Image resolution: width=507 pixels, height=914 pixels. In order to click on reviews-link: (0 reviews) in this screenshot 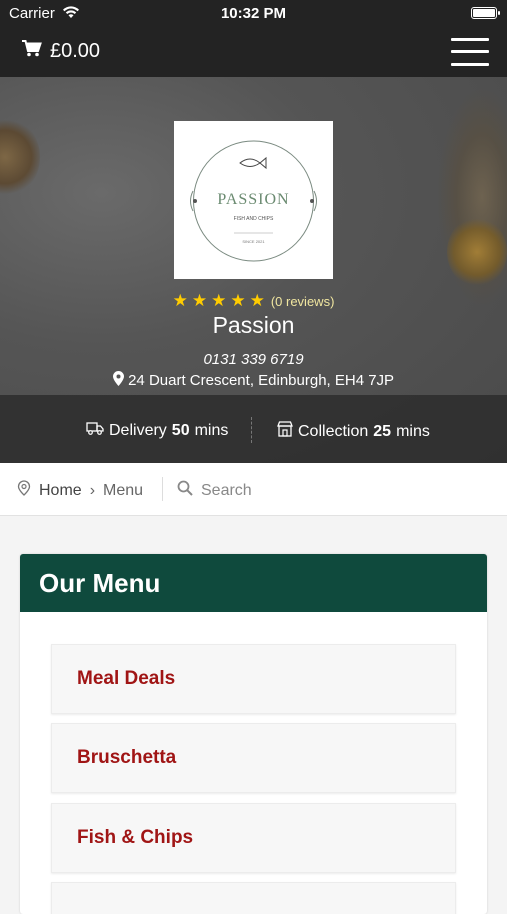, I will do `click(303, 301)`.